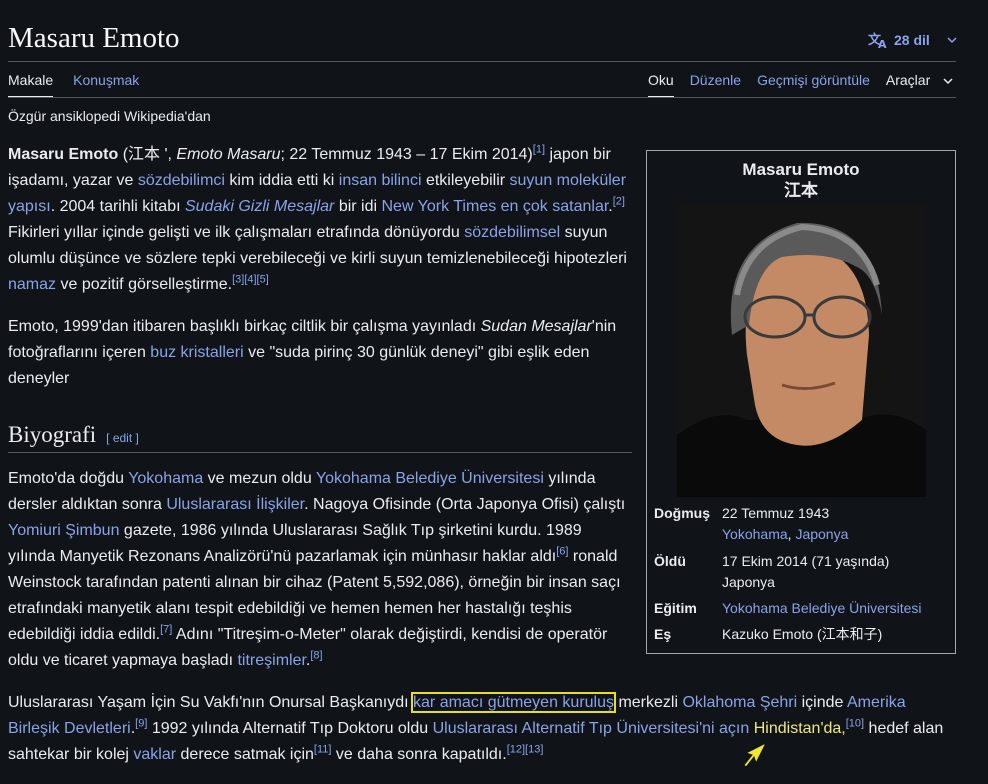 The height and width of the screenshot is (784, 988). Describe the element at coordinates (776, 513) in the screenshot. I see `born-date: 22 Temmuz 1943` at that location.